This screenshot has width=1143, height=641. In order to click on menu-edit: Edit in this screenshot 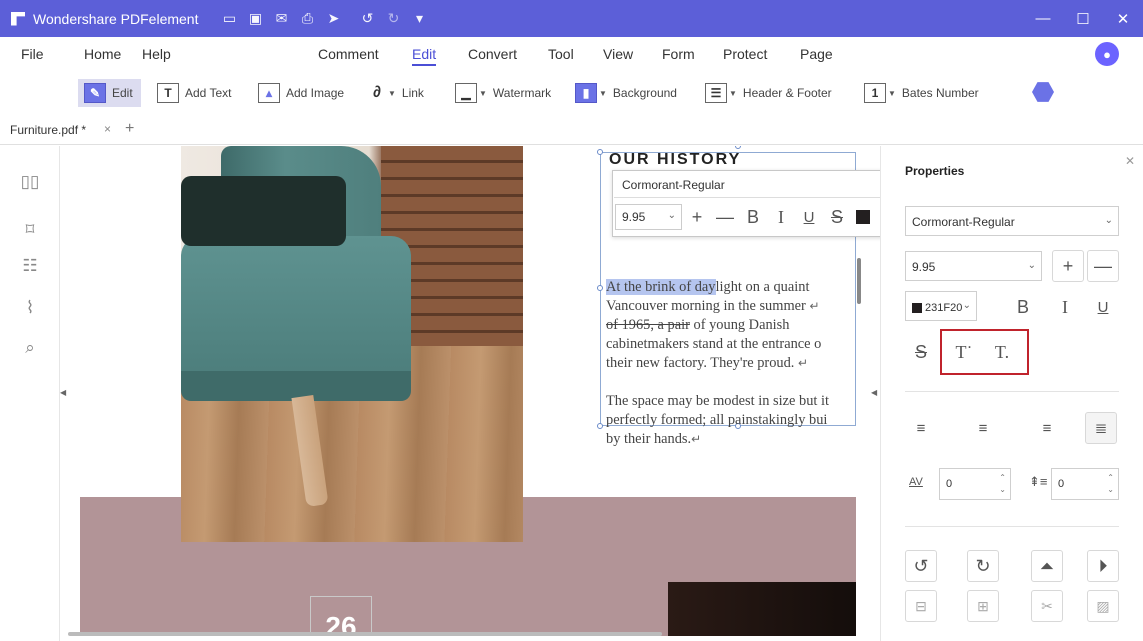, I will do `click(424, 56)`.